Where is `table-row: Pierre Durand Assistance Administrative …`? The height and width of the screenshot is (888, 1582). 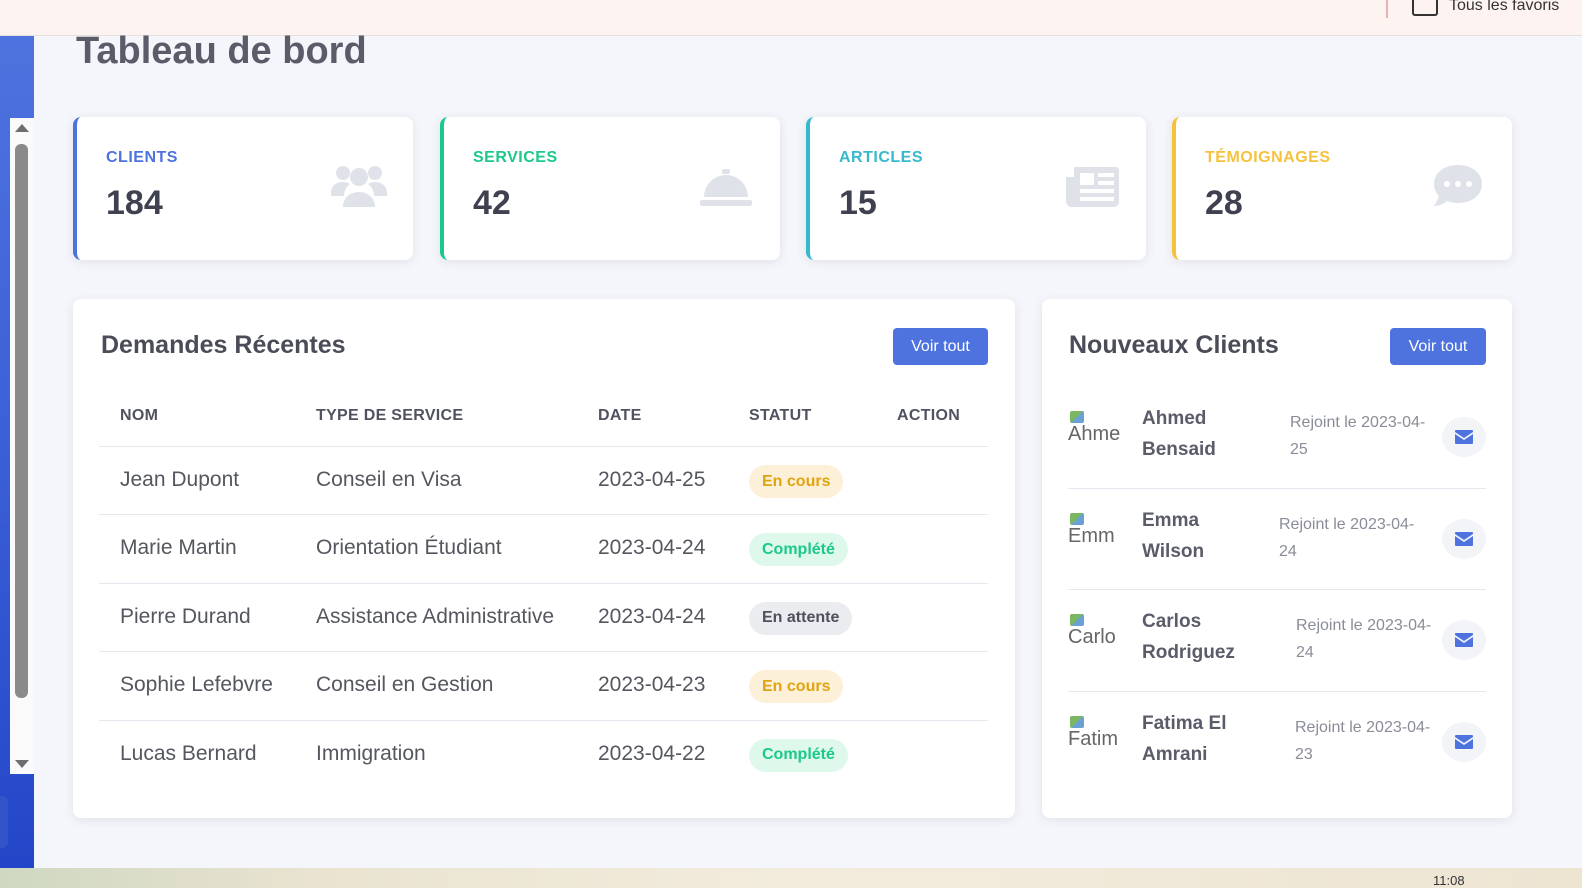
table-row: Pierre Durand Assistance Administrative … is located at coordinates (543, 618).